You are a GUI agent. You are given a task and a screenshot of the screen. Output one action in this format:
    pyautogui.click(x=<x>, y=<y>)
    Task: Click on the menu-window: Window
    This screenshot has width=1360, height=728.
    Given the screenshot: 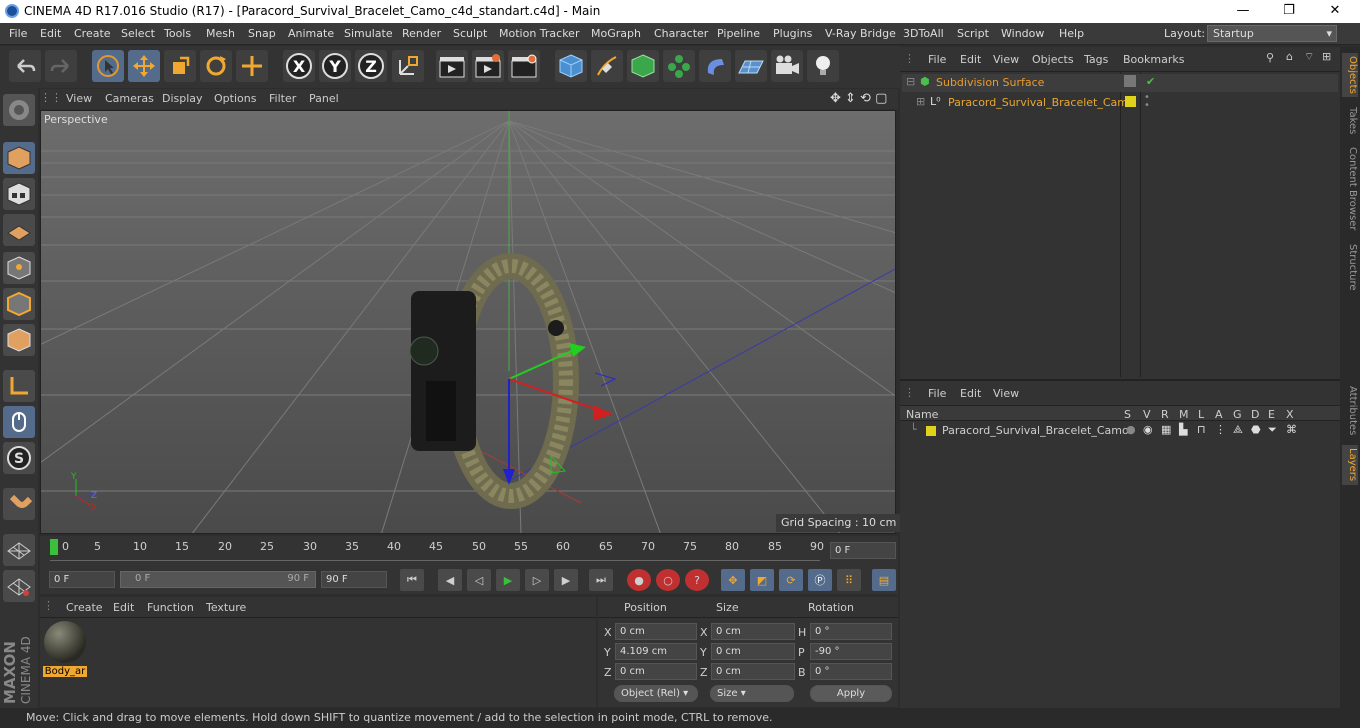 What is the action you would take?
    pyautogui.click(x=1022, y=33)
    